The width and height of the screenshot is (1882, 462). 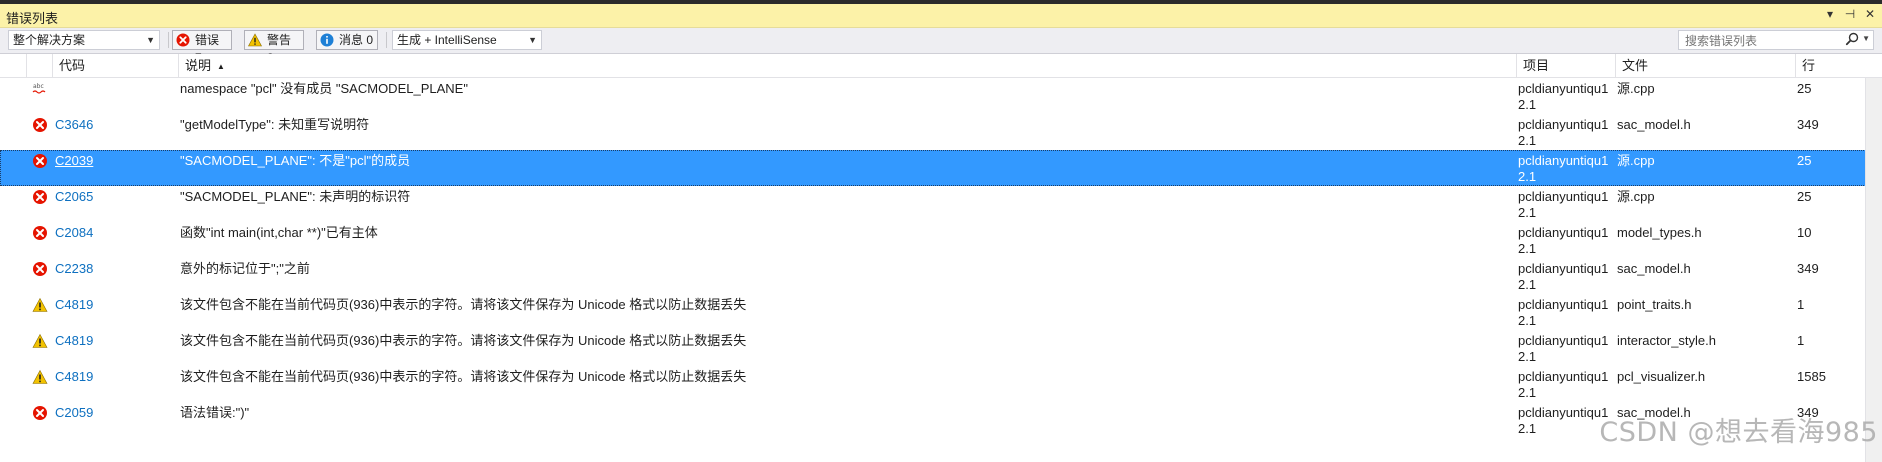 What do you see at coordinates (198, 65) in the screenshot?
I see `column-description-label: 说明` at bounding box center [198, 65].